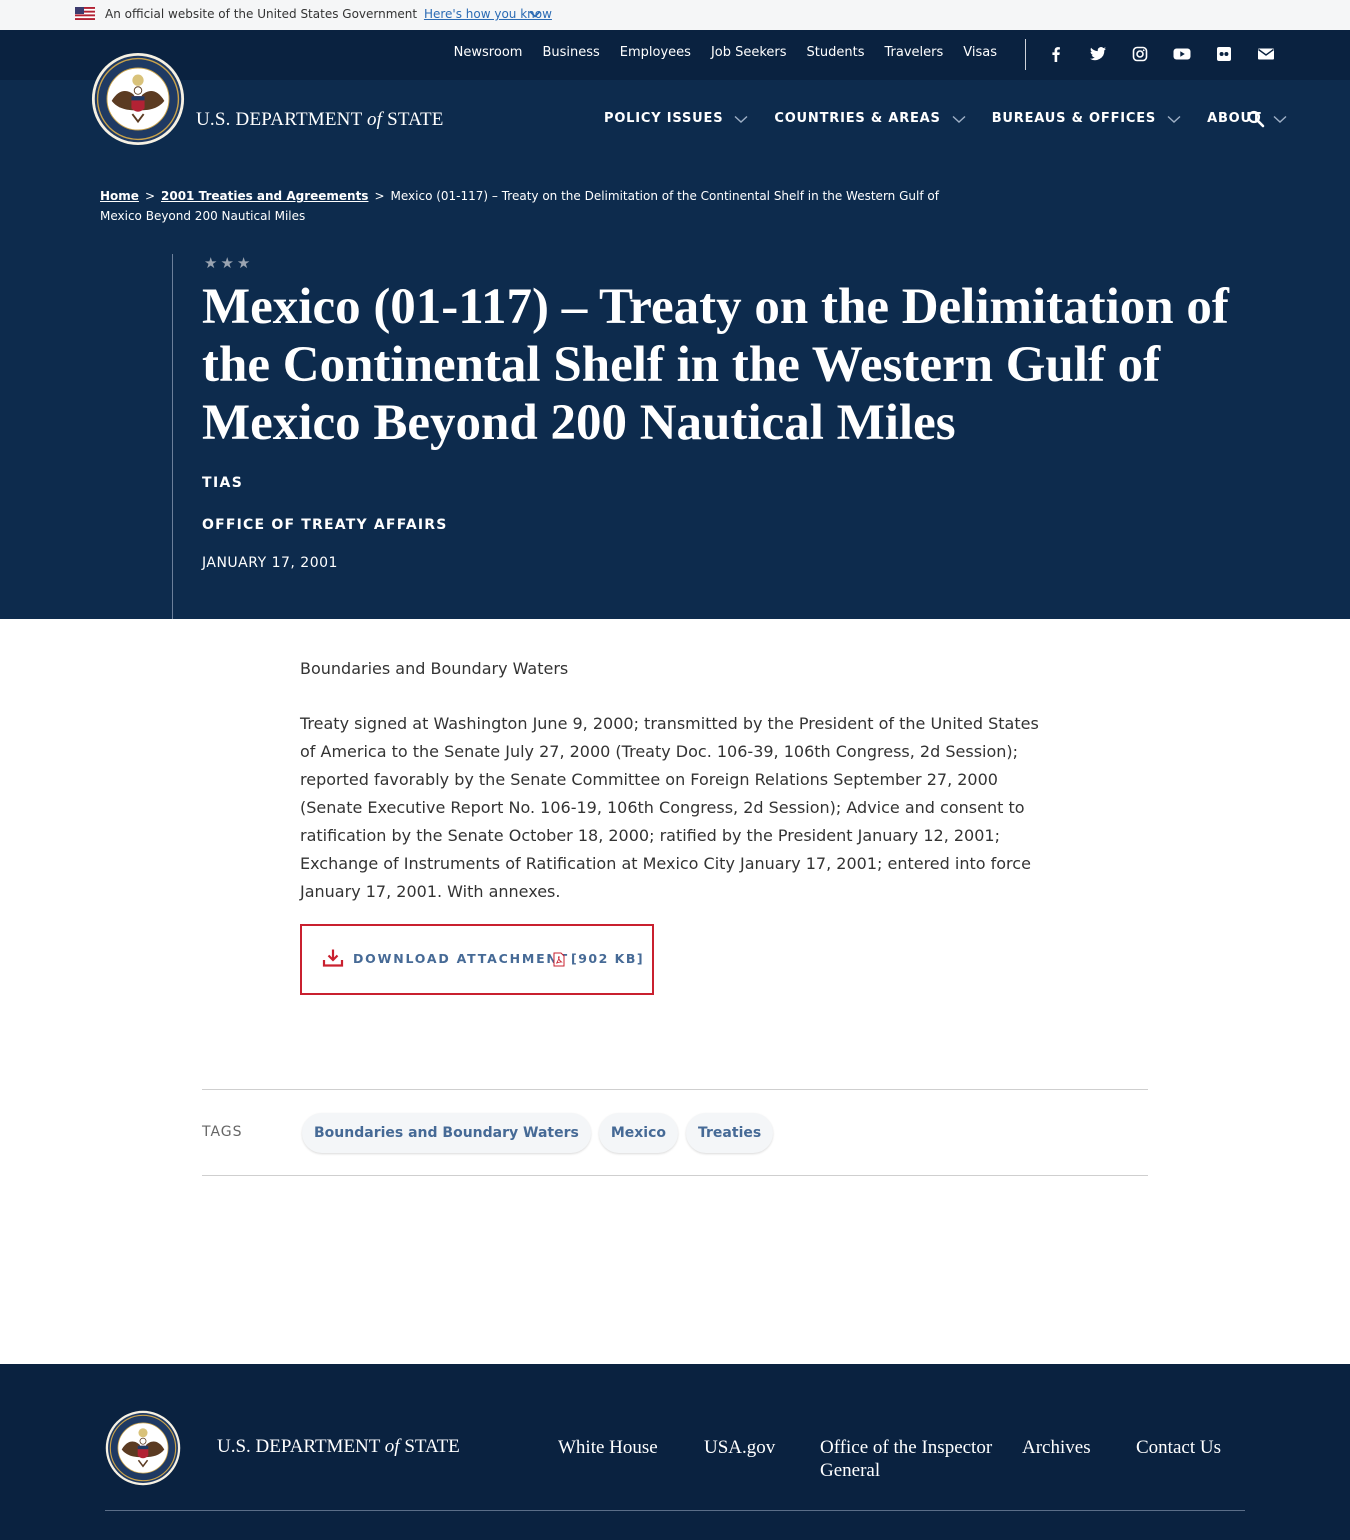  I want to click on utility-link-newsroom: Newsroom, so click(488, 52).